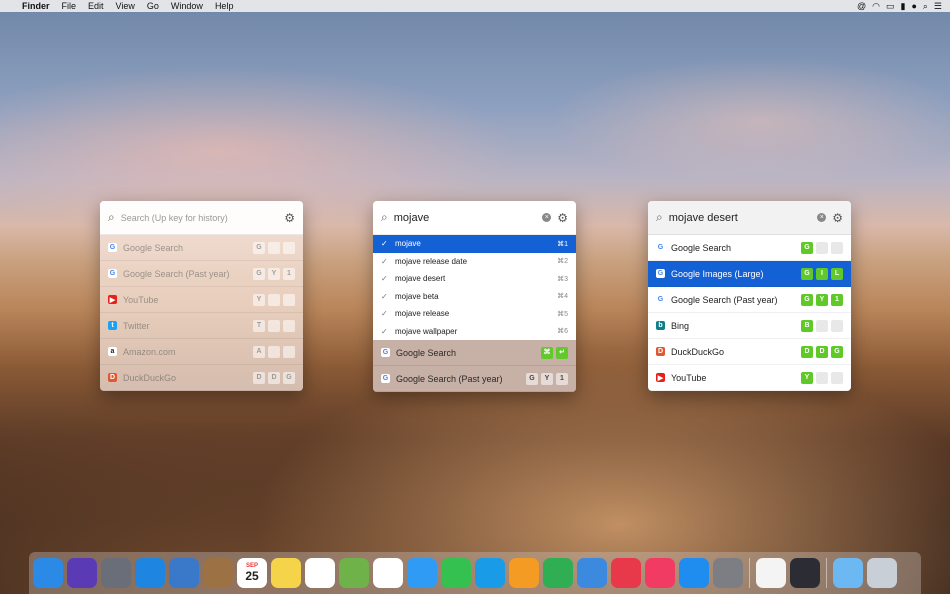  I want to click on menu-file: File, so click(69, 6).